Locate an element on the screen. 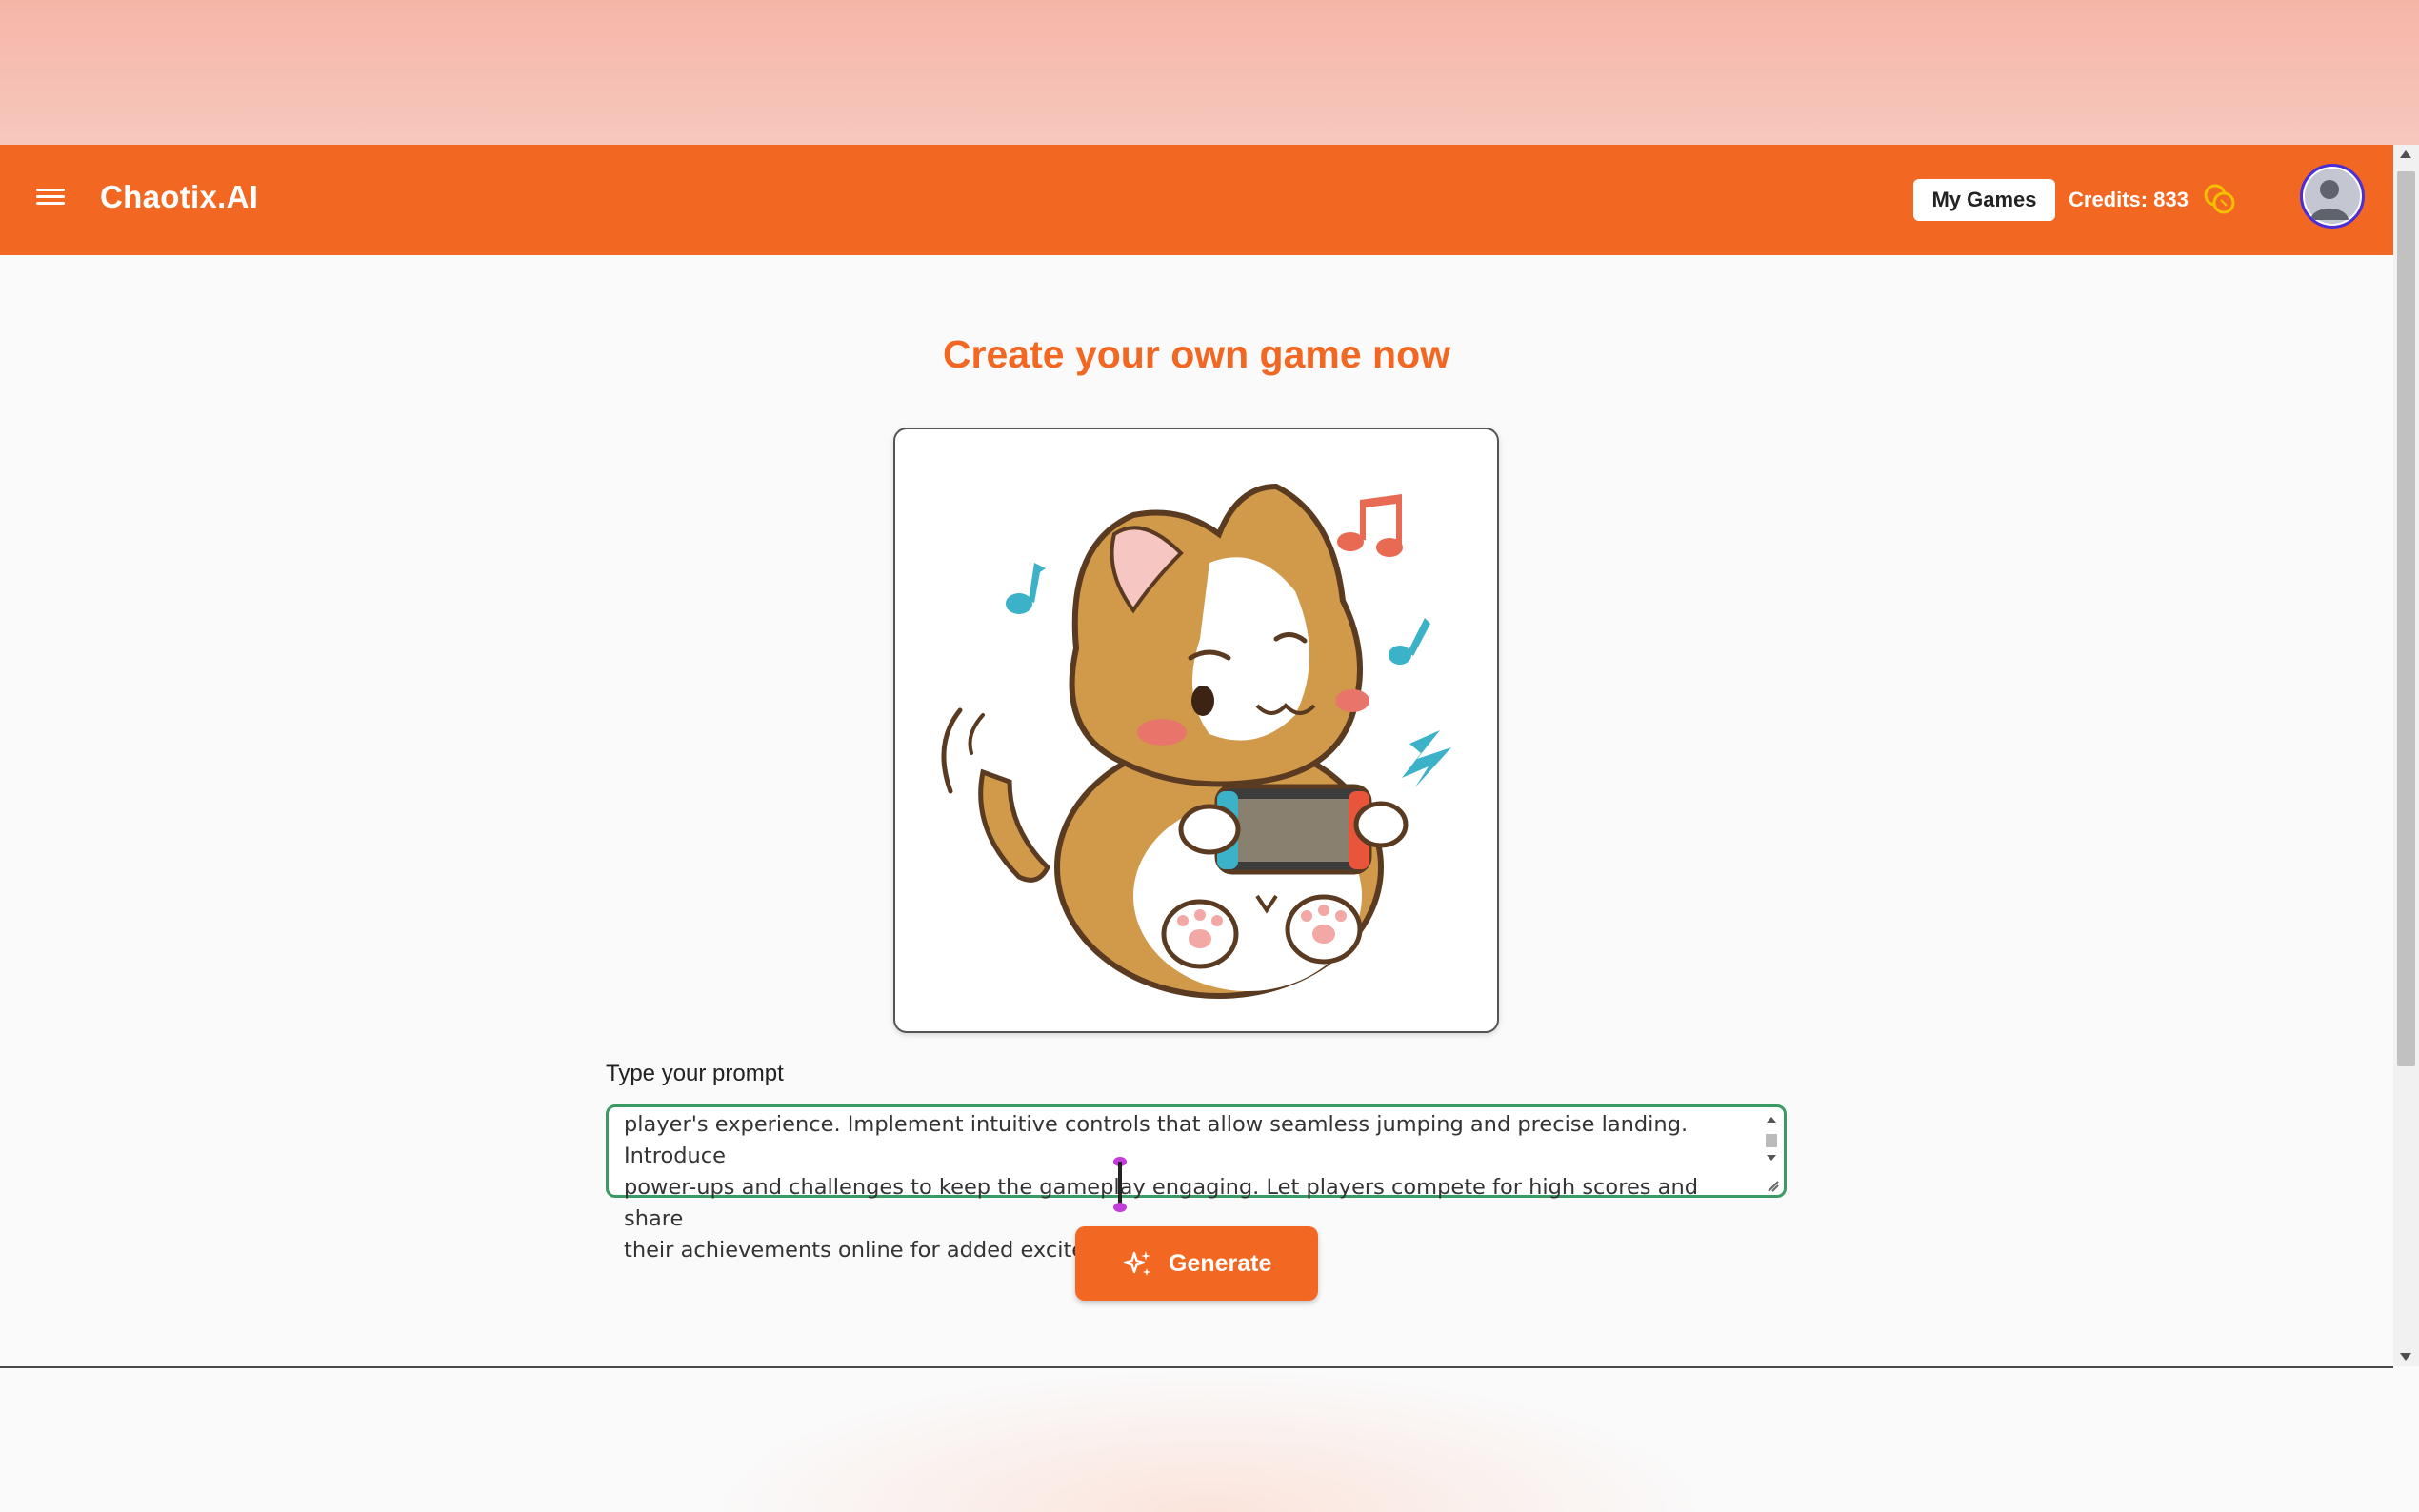 The width and height of the screenshot is (2419, 1512). text-cursor-icon is located at coordinates (1120, 1184).